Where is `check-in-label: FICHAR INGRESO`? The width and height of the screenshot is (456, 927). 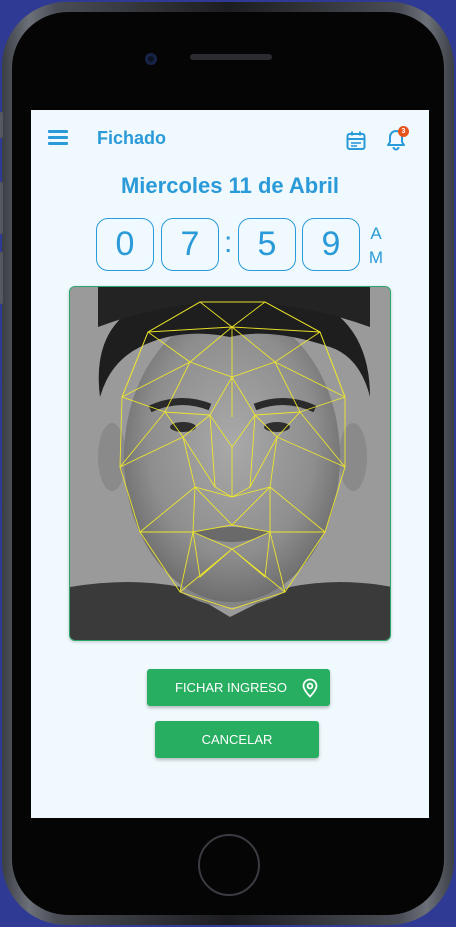 check-in-label: FICHAR INGRESO is located at coordinates (231, 687).